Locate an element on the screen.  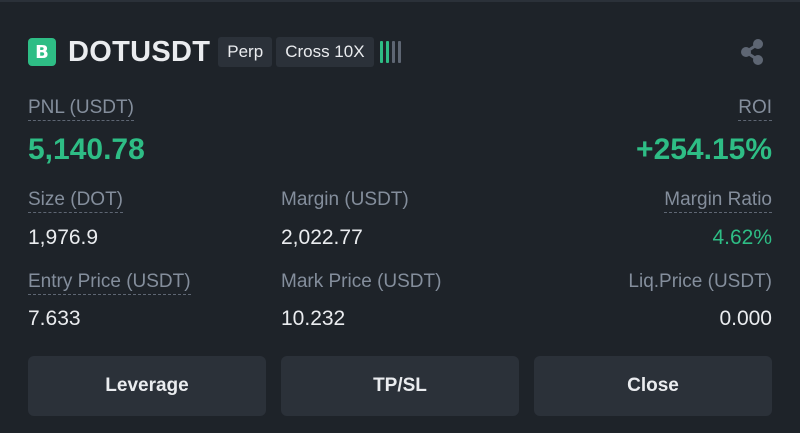
position-header: B DOTUSDT Perp Cross 10X is located at coordinates (214, 52).